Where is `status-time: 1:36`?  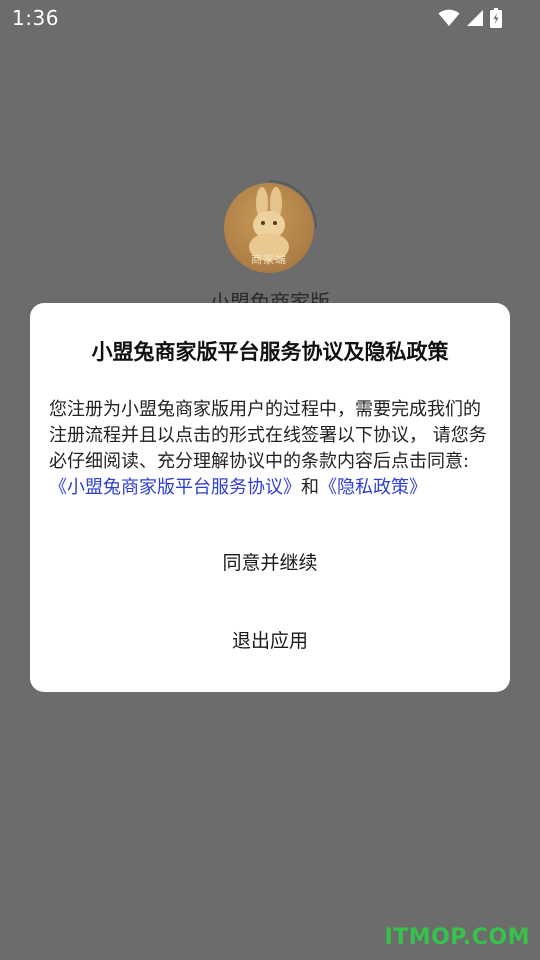 status-time: 1:36 is located at coordinates (35, 18).